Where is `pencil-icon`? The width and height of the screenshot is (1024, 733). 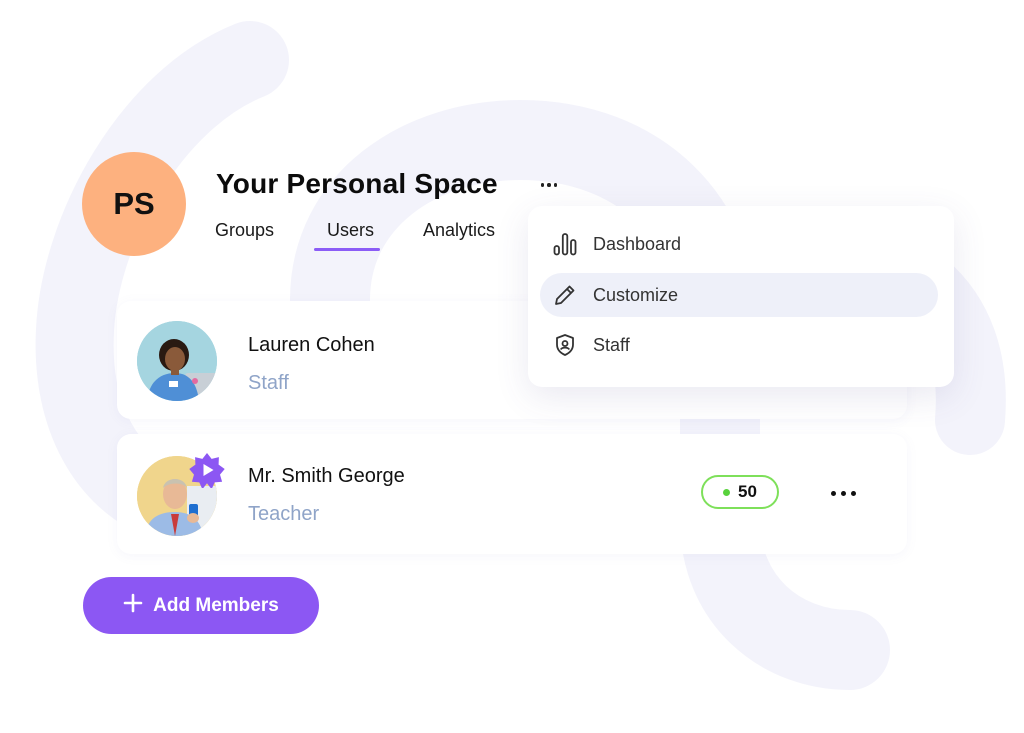
pencil-icon is located at coordinates (565, 295).